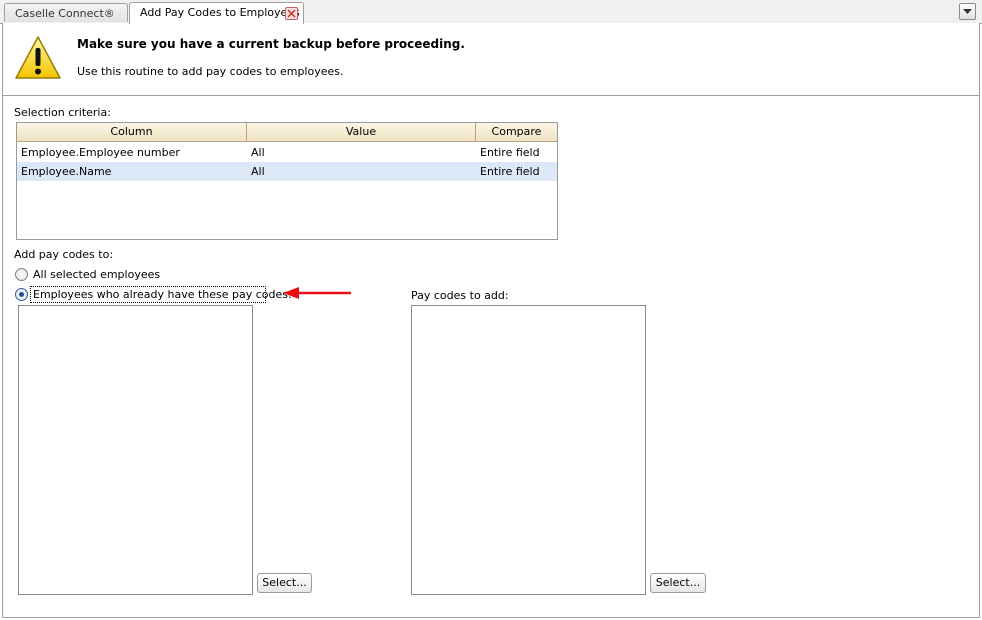 This screenshot has width=982, height=620. What do you see at coordinates (317, 293) in the screenshot?
I see `red-arrow-icon` at bounding box center [317, 293].